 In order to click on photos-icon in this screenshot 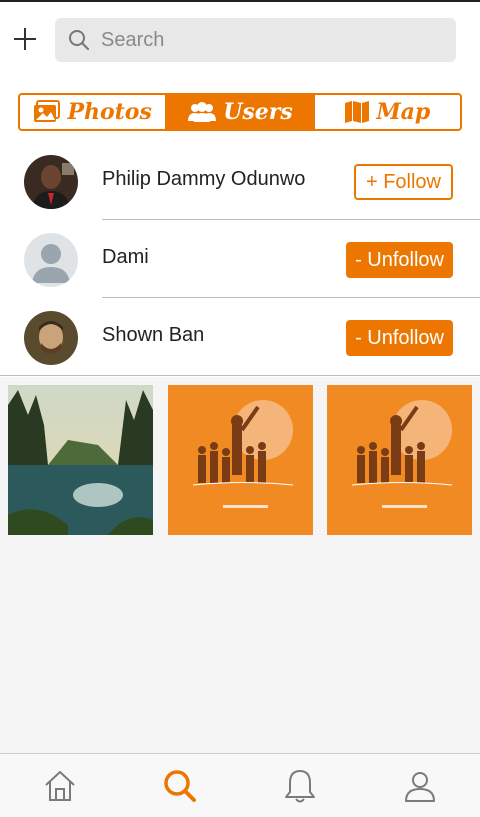, I will do `click(47, 112)`.